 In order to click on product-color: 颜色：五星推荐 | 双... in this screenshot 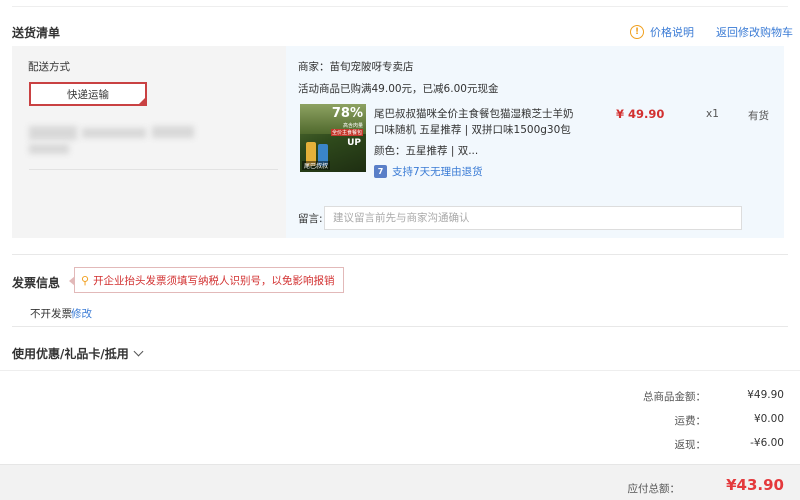, I will do `click(426, 151)`.